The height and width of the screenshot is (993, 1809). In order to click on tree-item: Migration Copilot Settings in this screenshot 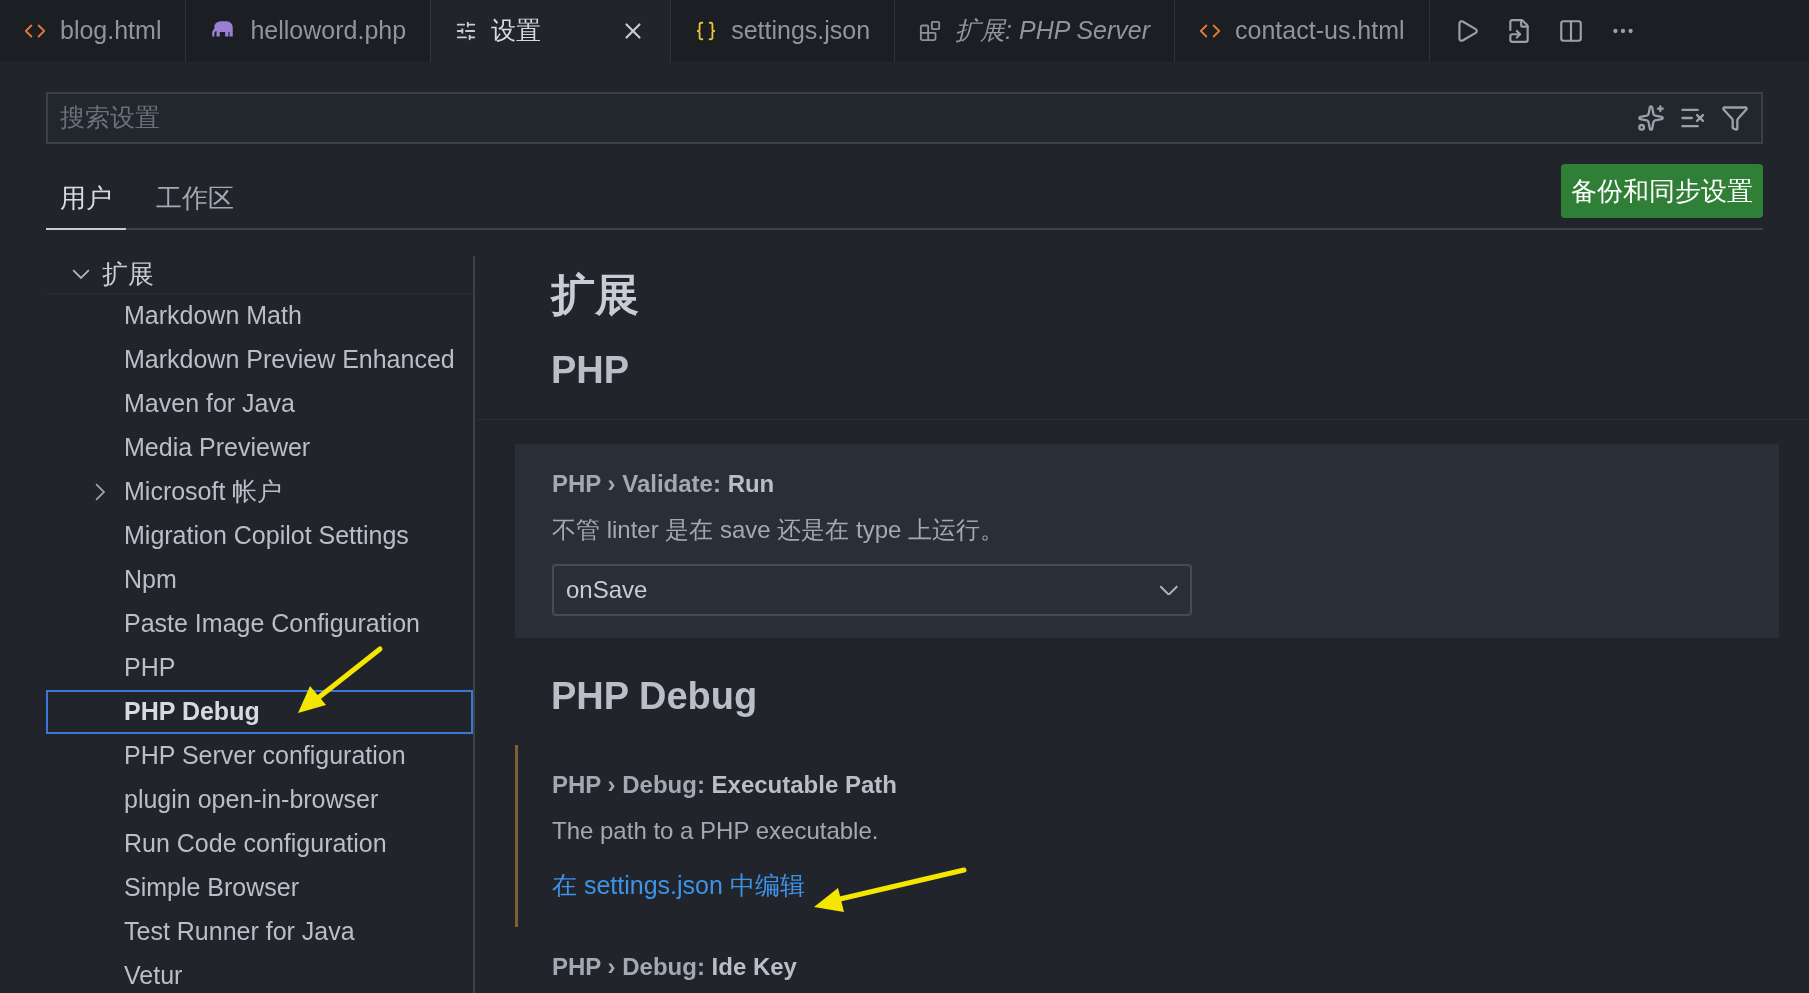, I will do `click(259, 536)`.